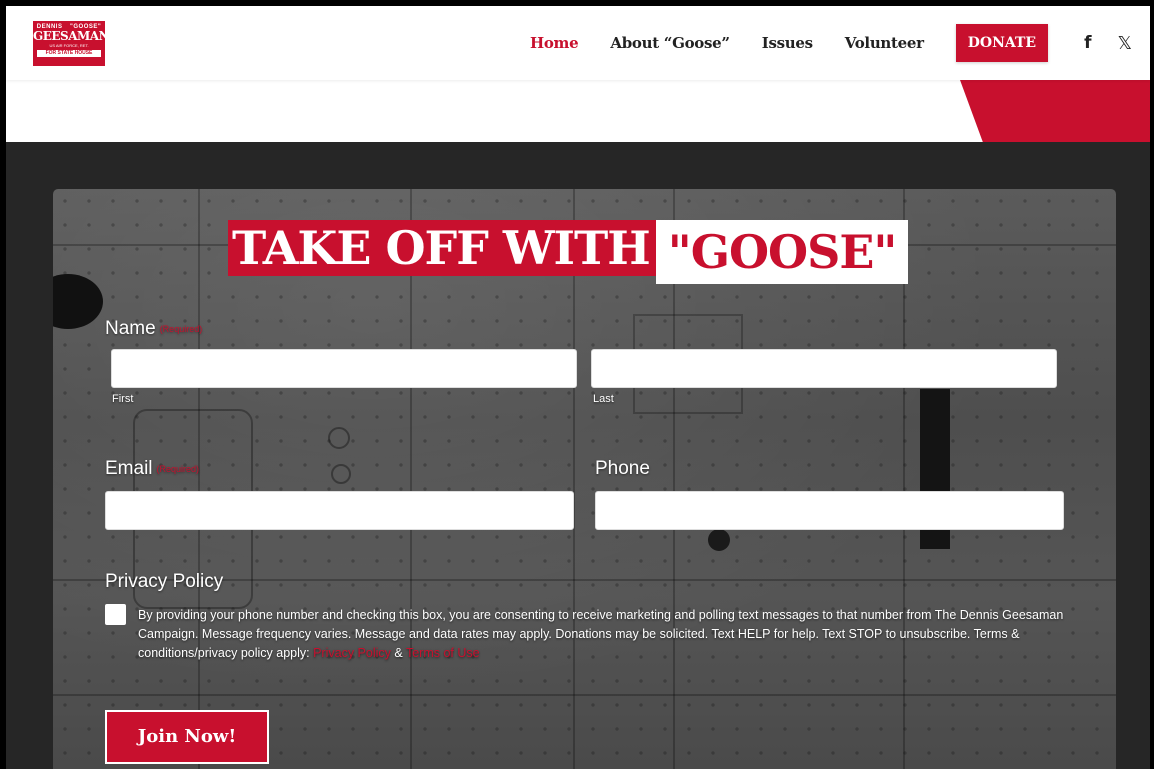  Describe the element at coordinates (603, 399) in the screenshot. I see `last-sublabel: Last` at that location.